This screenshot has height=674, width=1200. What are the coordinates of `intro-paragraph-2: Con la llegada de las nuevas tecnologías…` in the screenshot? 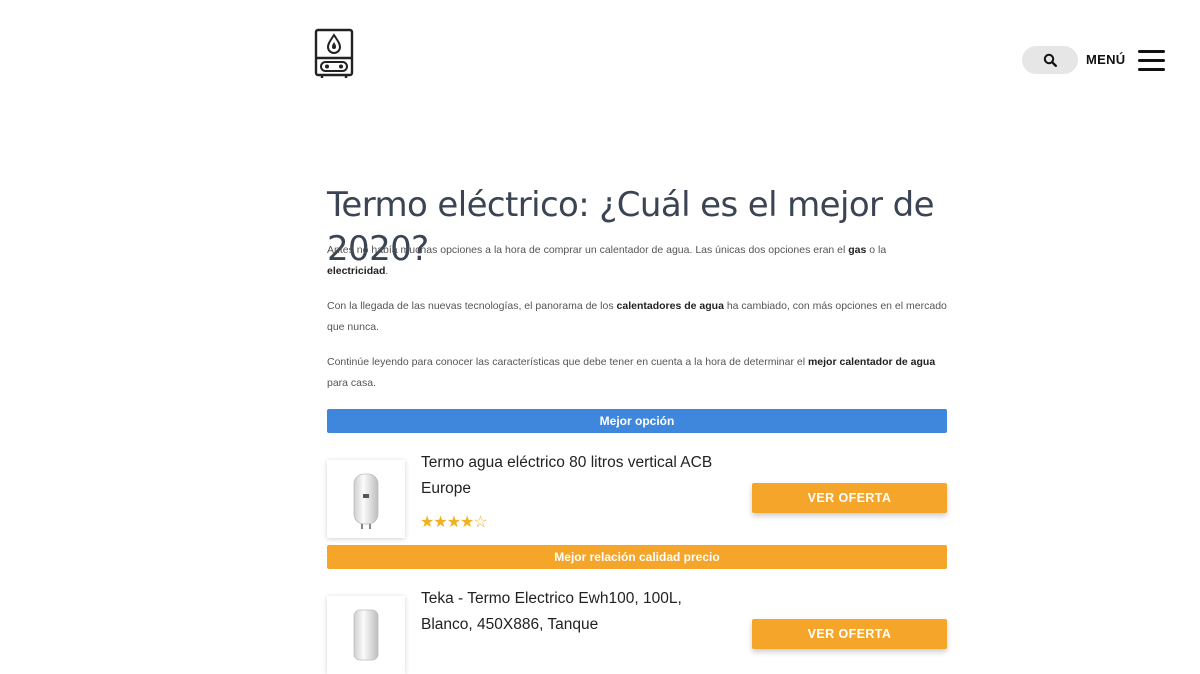 It's located at (637, 316).